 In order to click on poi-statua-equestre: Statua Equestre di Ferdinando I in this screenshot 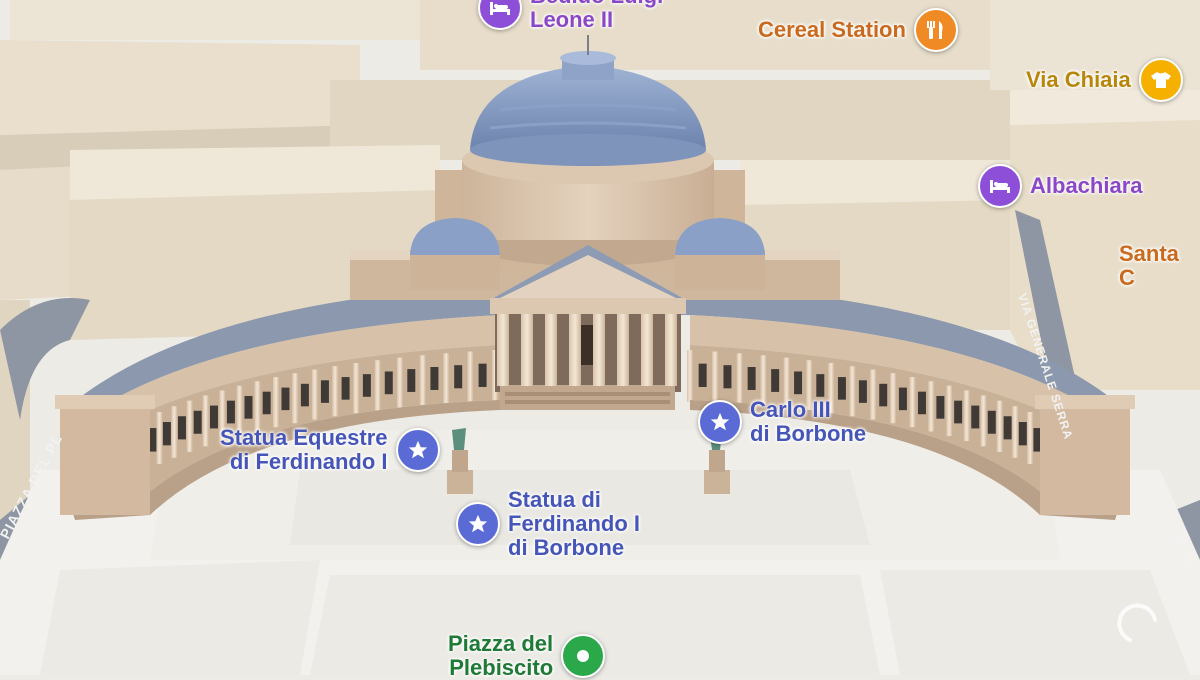, I will do `click(330, 450)`.